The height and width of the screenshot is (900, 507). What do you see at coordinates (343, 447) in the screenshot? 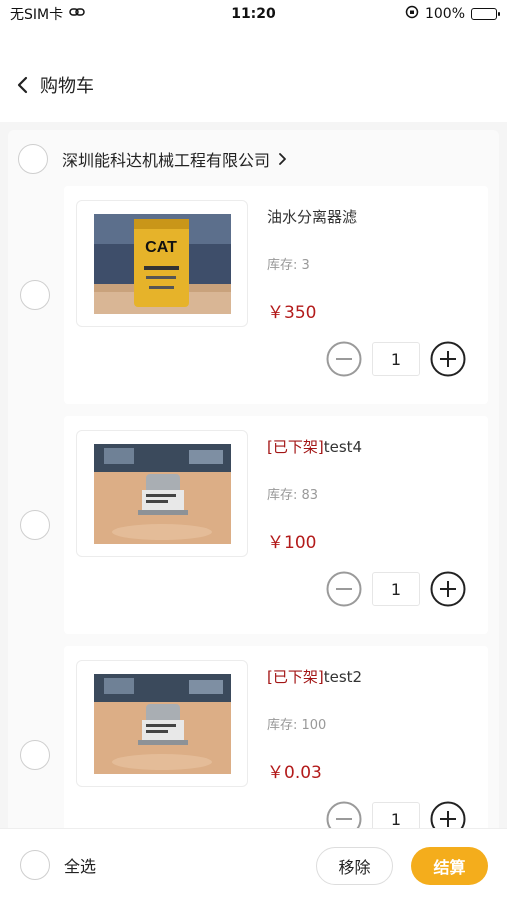
I see `product-name: test4` at bounding box center [343, 447].